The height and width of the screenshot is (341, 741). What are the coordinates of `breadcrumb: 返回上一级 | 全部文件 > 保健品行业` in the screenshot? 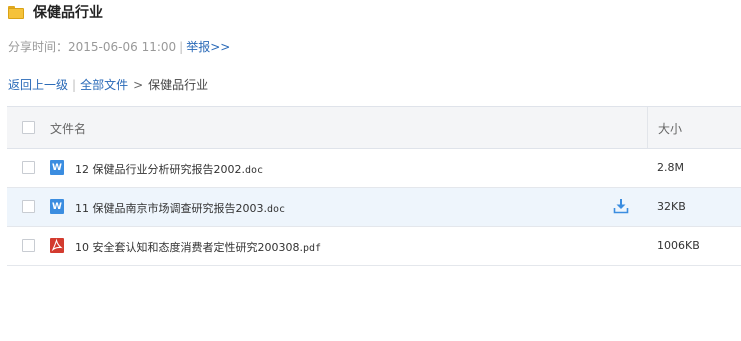 It's located at (108, 84).